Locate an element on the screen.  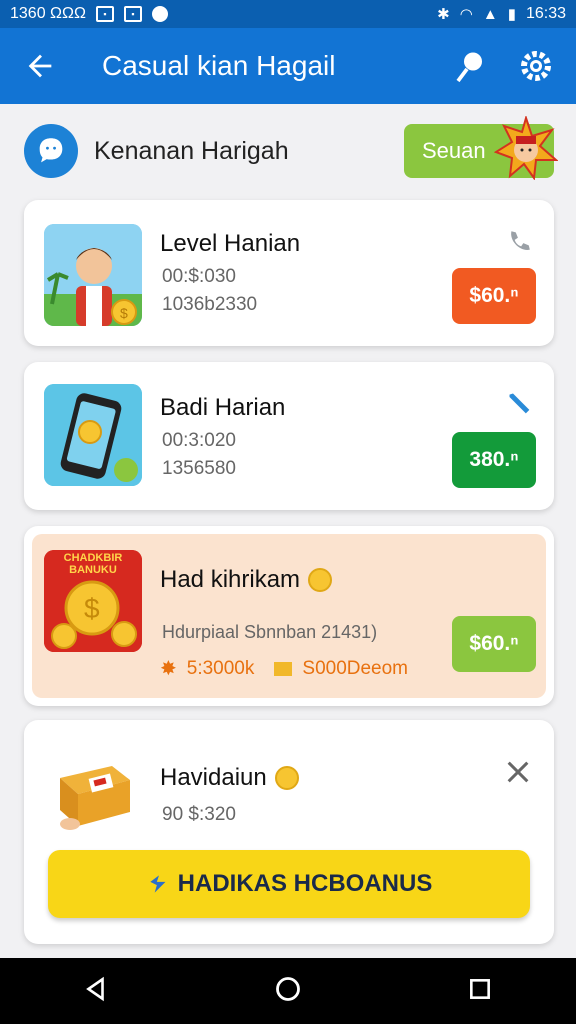
card-description: Hdurpiaal Sbnnban 21431) is located at coordinates (270, 632).